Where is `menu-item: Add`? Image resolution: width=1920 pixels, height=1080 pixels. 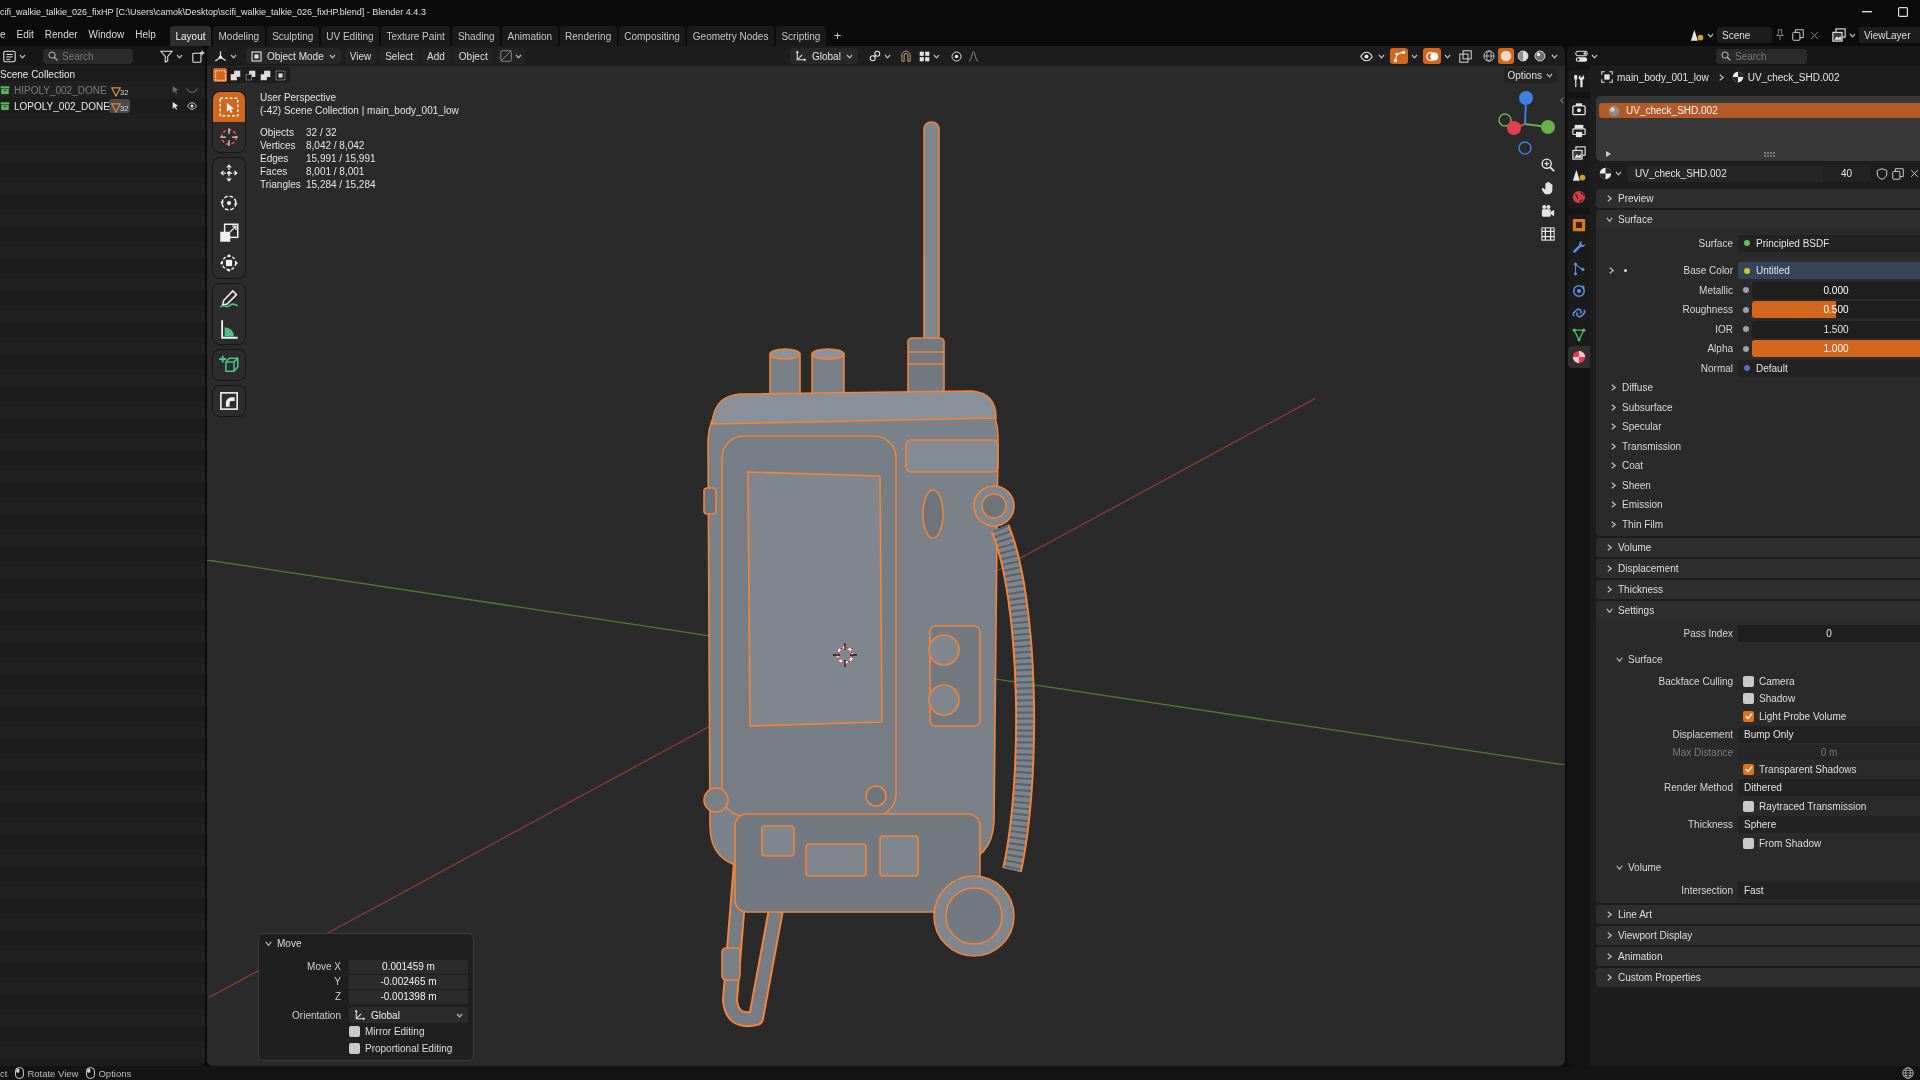 menu-item: Add is located at coordinates (436, 56).